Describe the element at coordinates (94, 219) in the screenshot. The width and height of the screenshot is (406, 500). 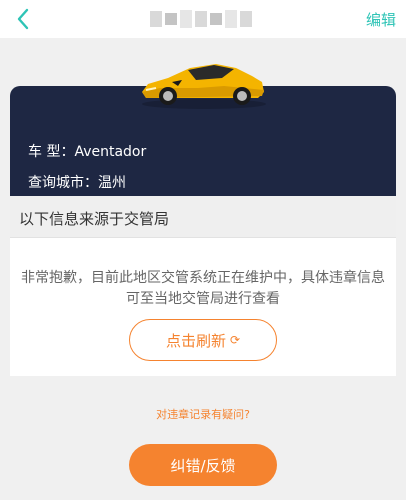
I see `info-source-title: 以下信息来源于交管局` at that location.